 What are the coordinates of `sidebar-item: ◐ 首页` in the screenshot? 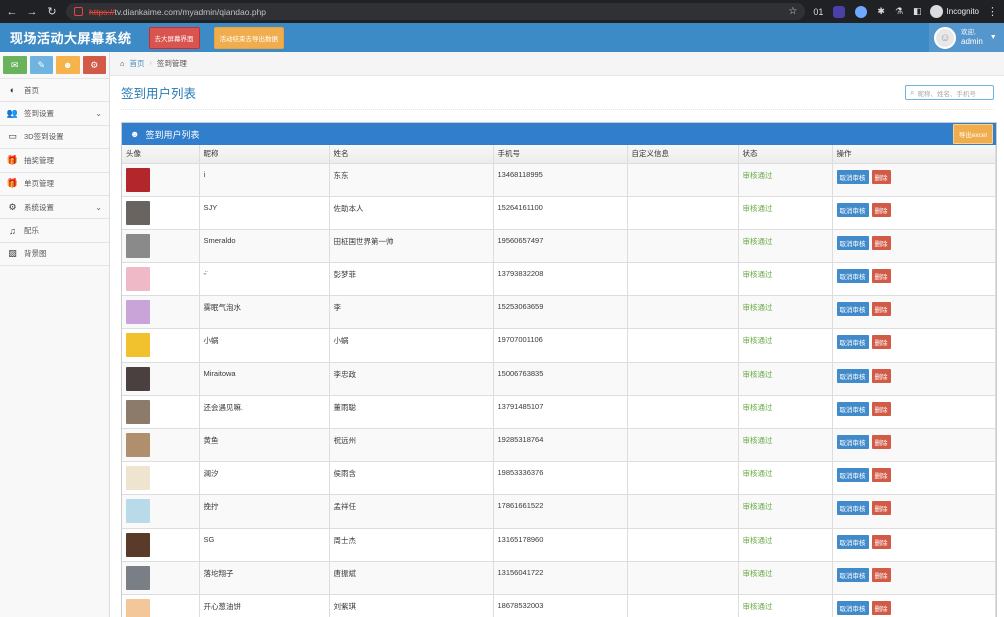 It's located at (54, 91).